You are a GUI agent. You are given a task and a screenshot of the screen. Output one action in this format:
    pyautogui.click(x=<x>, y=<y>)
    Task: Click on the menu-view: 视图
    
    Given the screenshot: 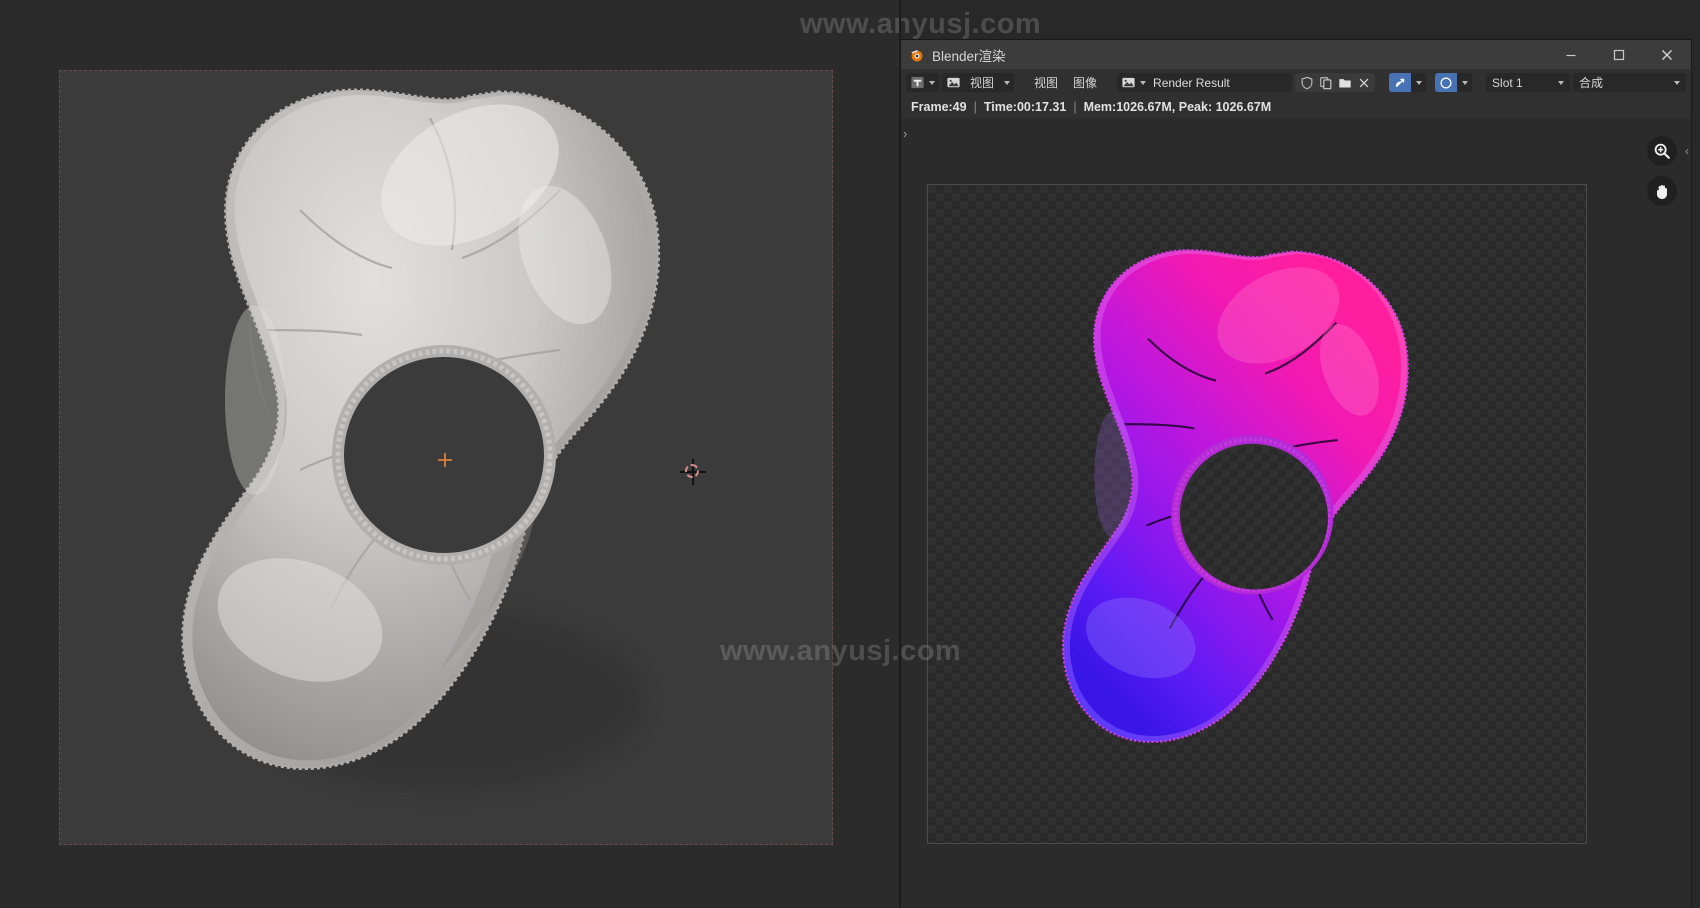 What is the action you would take?
    pyautogui.click(x=1046, y=82)
    